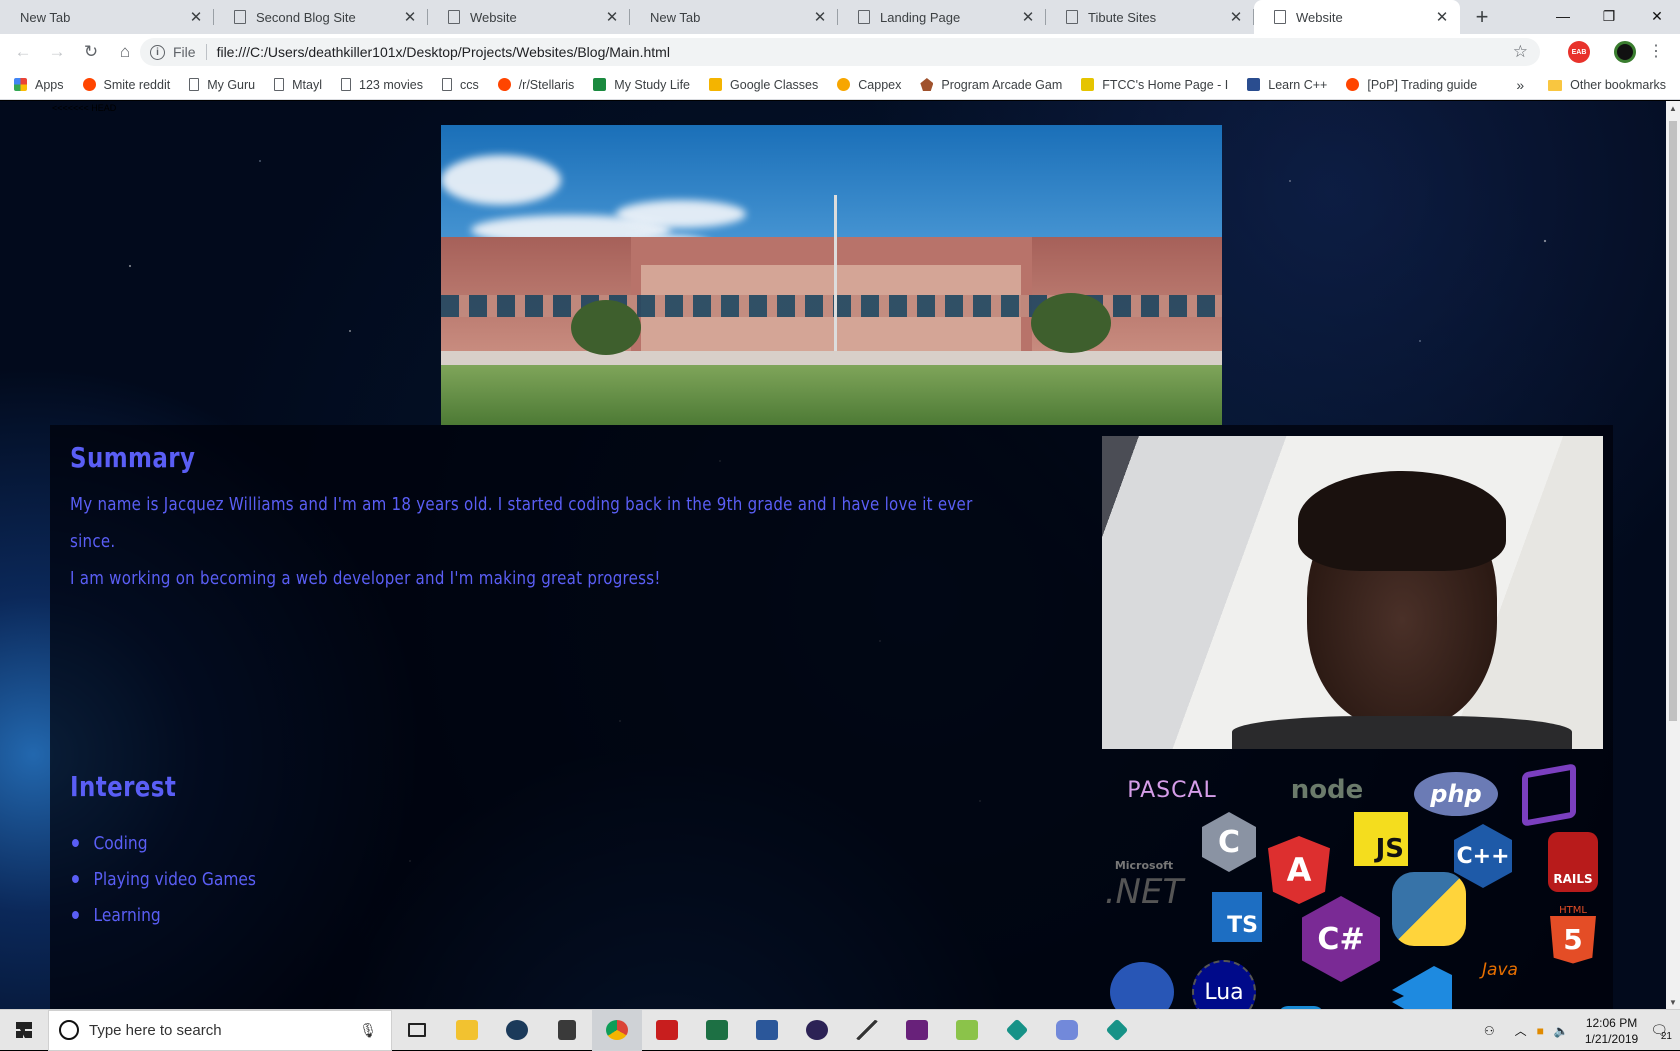 This screenshot has width=1680, height=1051. I want to click on notification-count: 21, so click(1666, 1036).